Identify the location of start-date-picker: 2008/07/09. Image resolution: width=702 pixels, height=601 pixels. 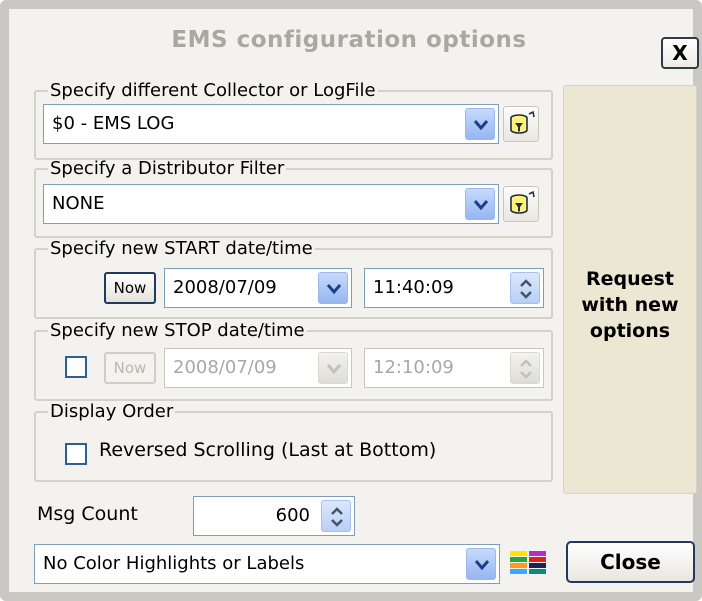
(258, 288).